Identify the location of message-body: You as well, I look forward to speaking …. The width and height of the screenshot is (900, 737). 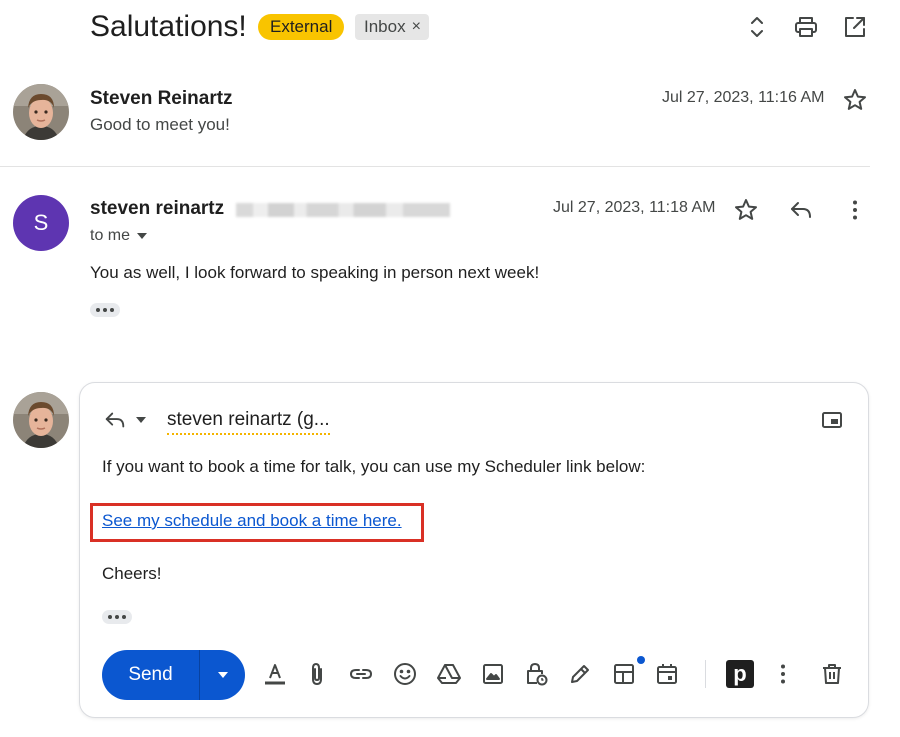
(315, 272).